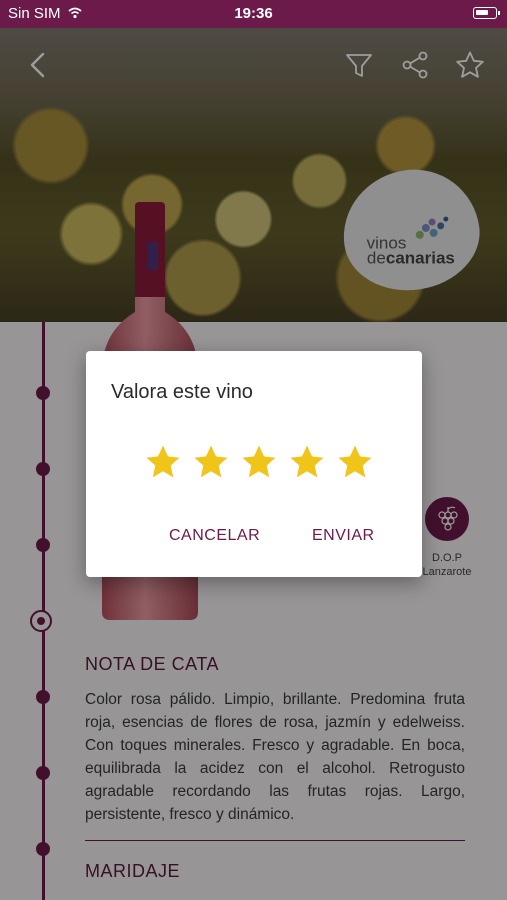 The height and width of the screenshot is (900, 507). I want to click on status-bar: Sin SIM 19:36, so click(253, 14).